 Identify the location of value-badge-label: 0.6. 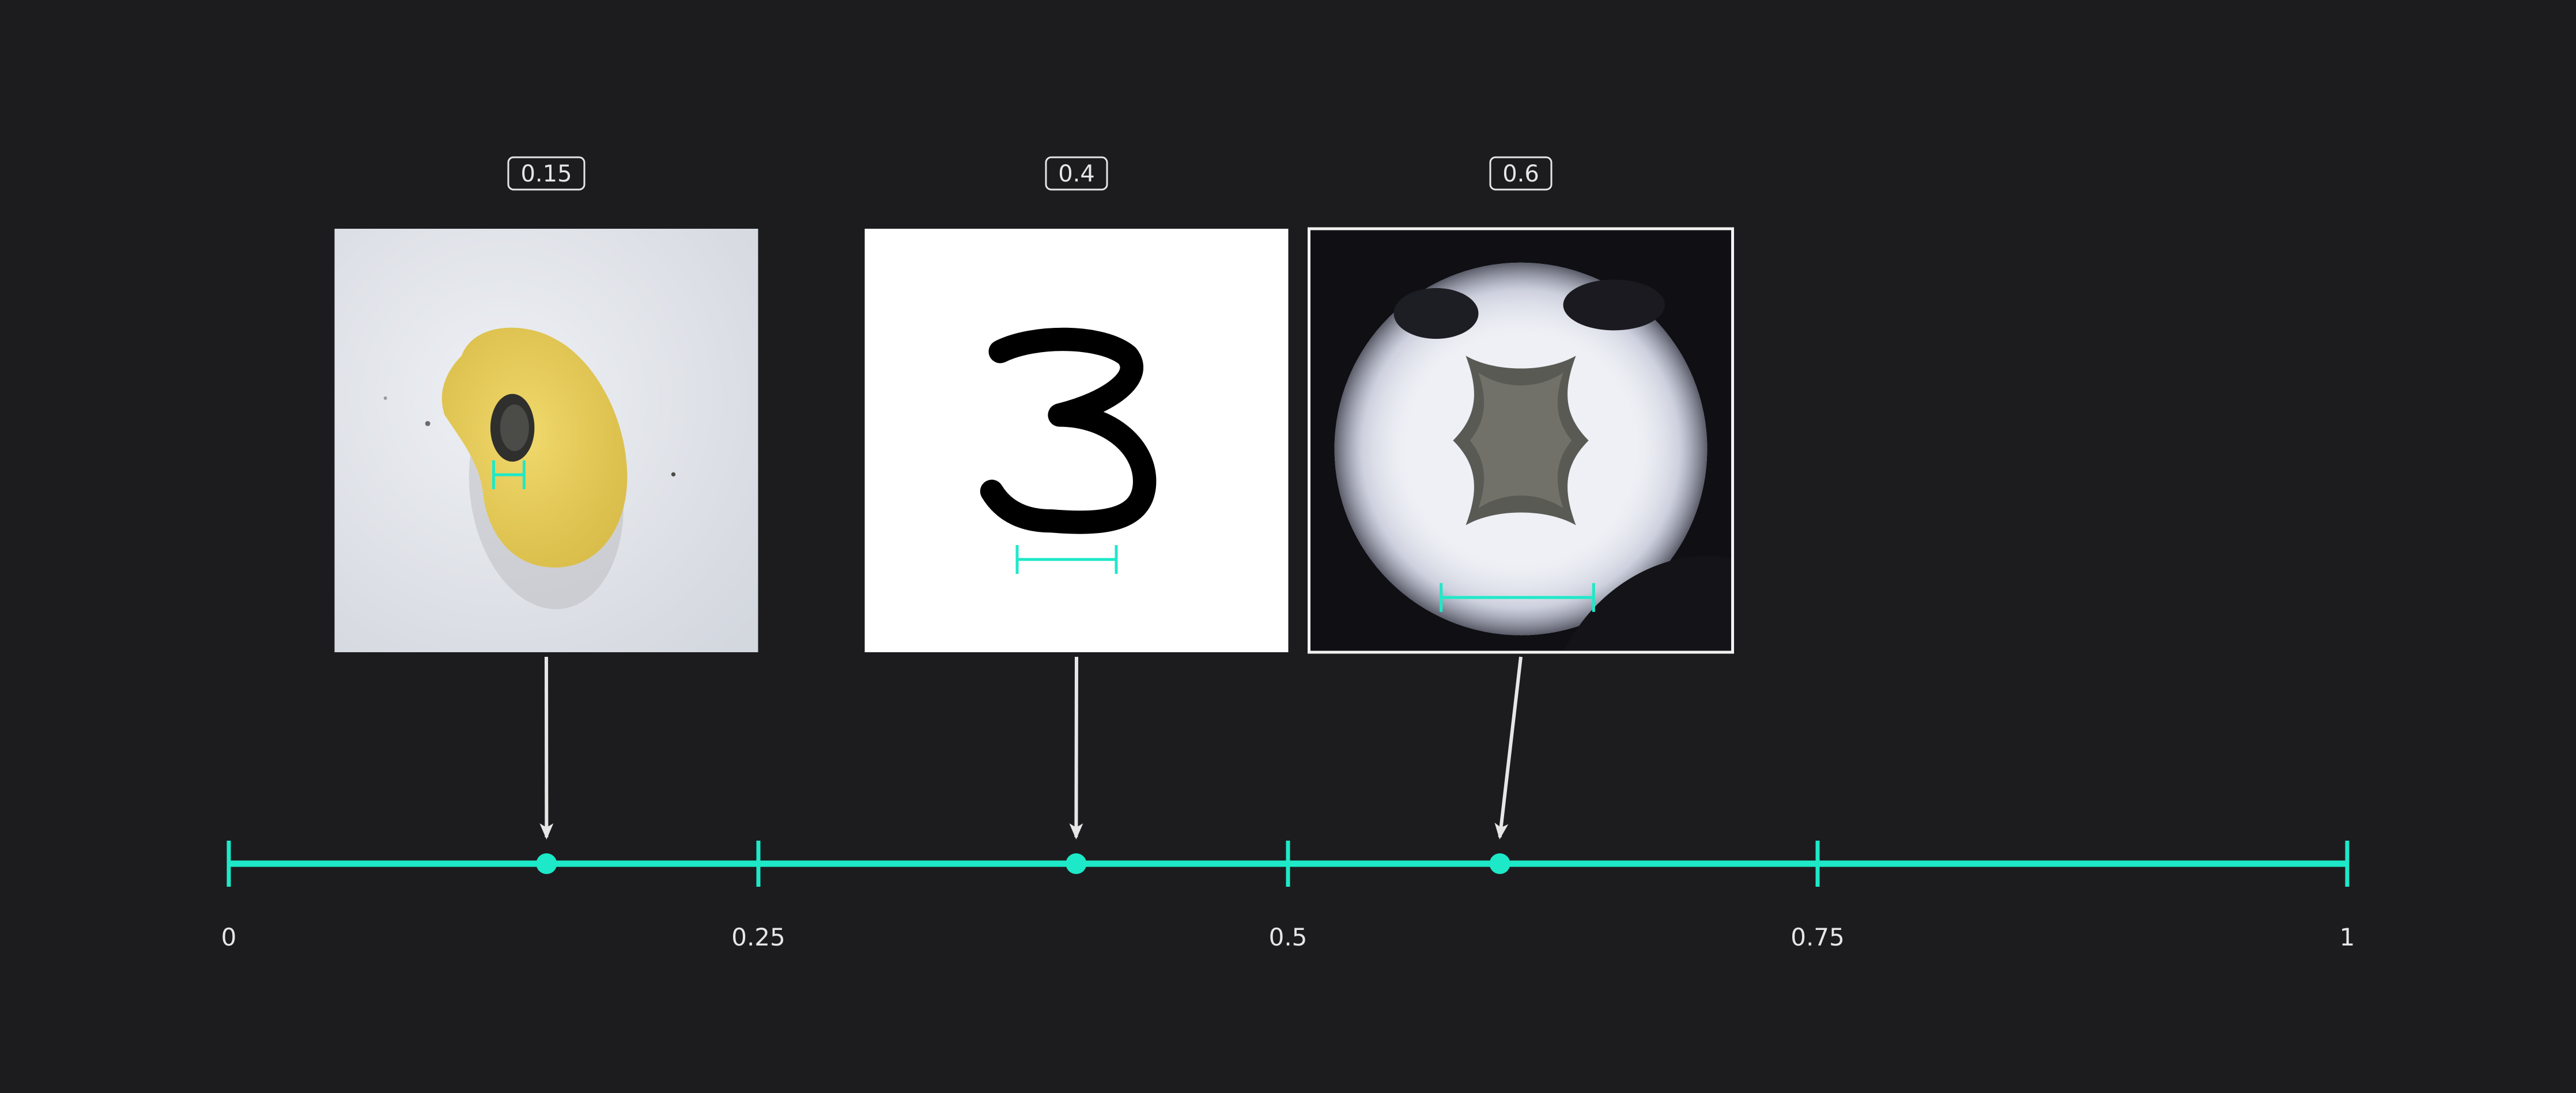
(1520, 174).